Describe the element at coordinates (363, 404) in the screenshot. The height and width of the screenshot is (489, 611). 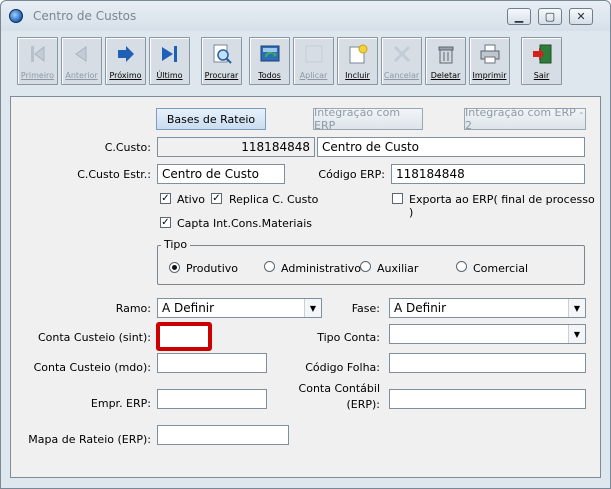
I see `conta-contabil-label-erp: (ERP):` at that location.